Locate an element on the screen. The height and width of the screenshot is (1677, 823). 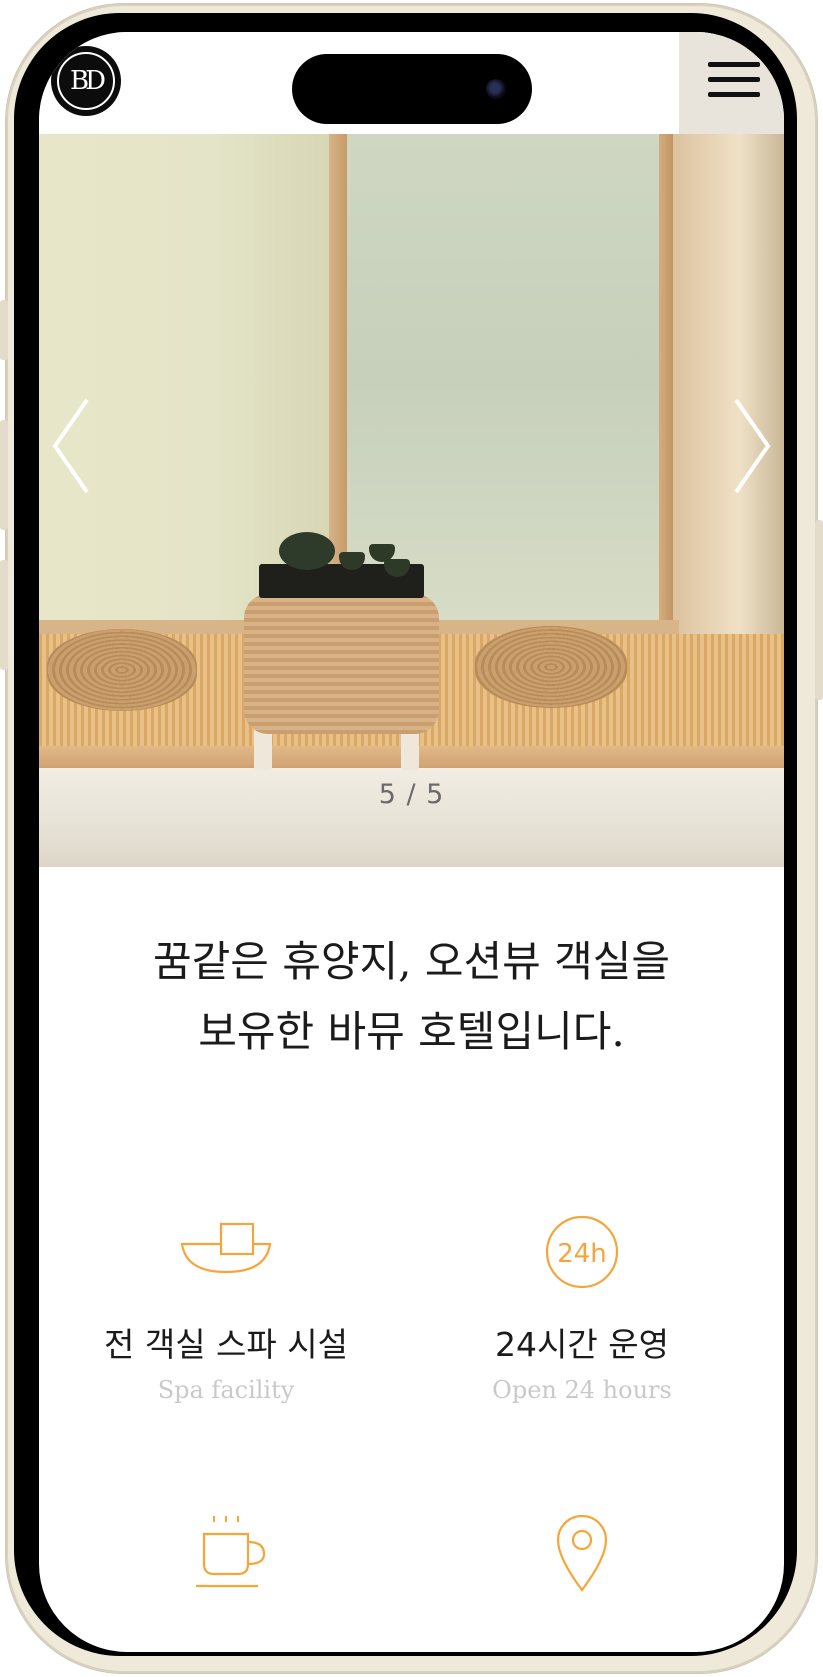
hero-photo-post is located at coordinates (666, 394).